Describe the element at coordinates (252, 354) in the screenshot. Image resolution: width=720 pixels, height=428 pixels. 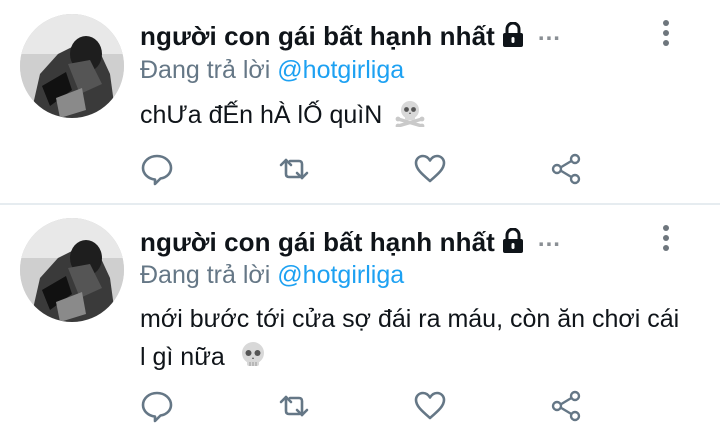
I see `skull-icon` at that location.